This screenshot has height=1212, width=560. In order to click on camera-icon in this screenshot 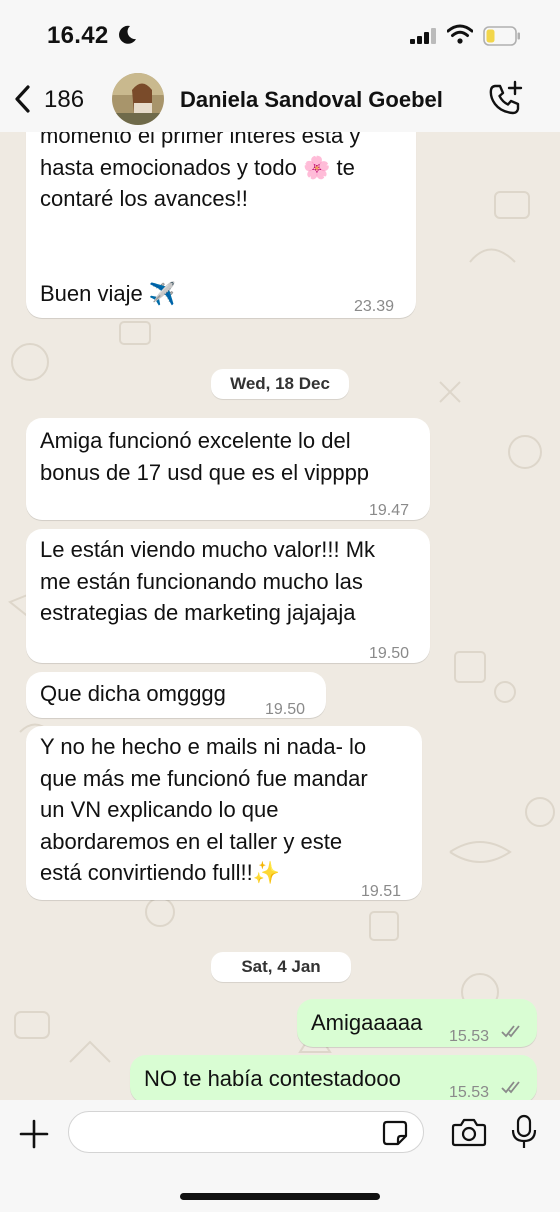, I will do `click(469, 1132)`.